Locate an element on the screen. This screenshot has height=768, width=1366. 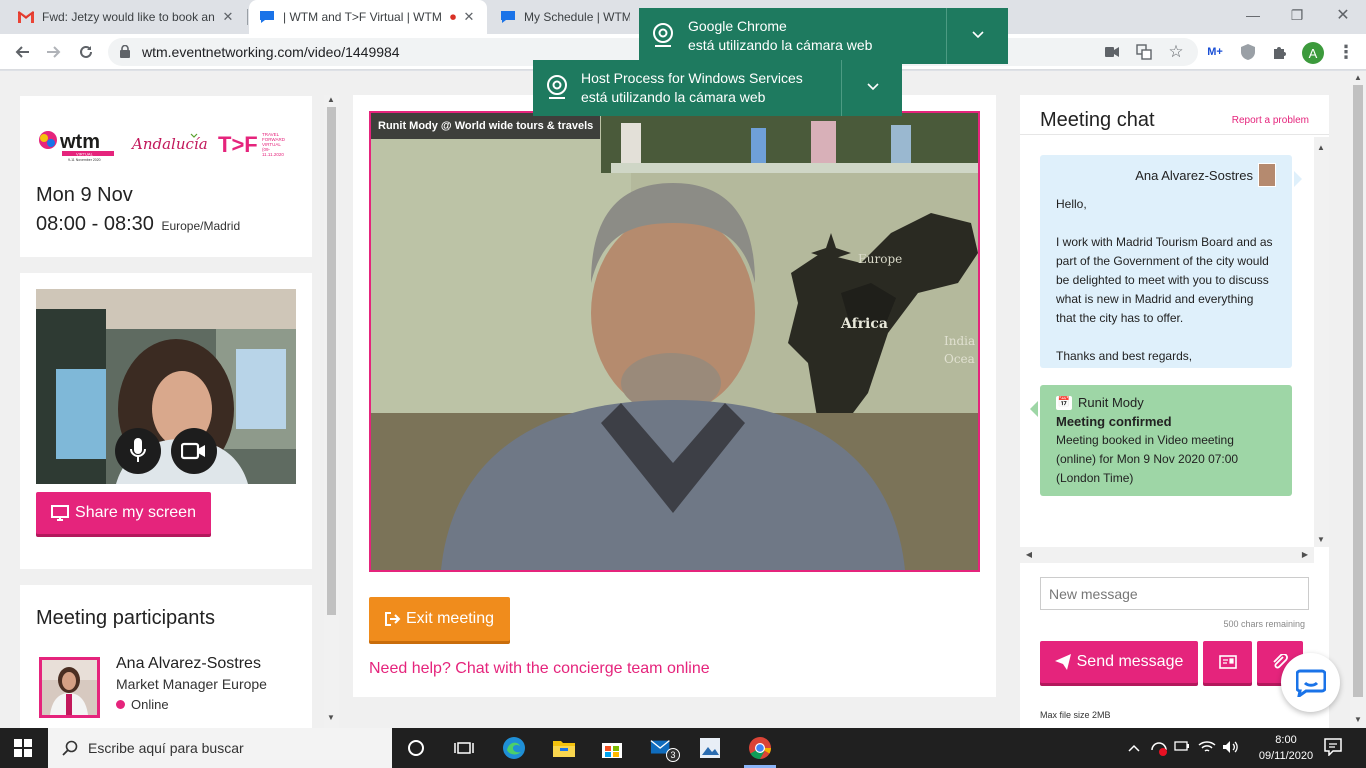
message-sender-name: Ana Alvarez-Sostres is located at coordinates (1194, 175).